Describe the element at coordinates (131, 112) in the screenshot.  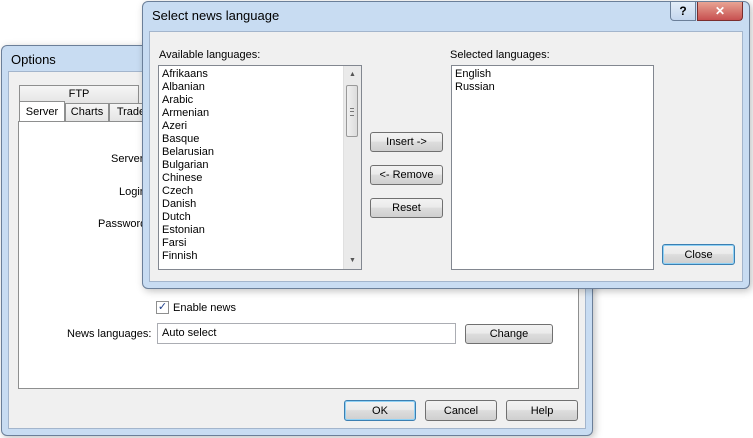
I see `tab-trade-label: Trade` at that location.